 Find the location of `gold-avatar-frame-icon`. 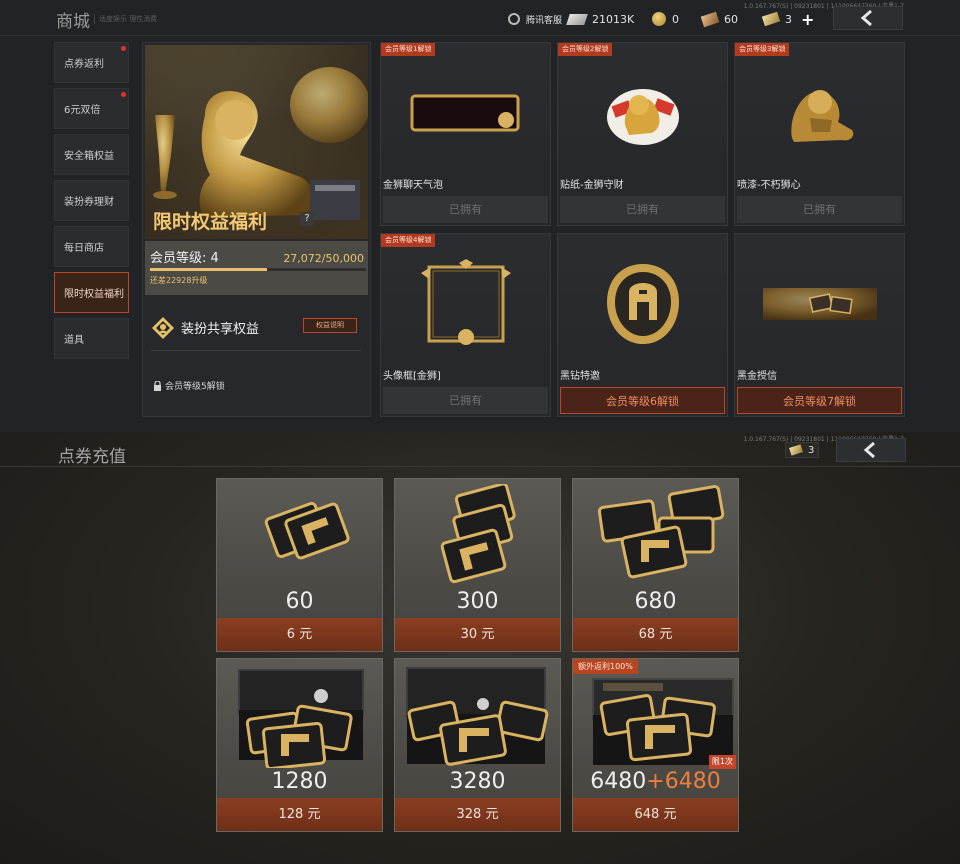

gold-avatar-frame-icon is located at coordinates (465, 302).